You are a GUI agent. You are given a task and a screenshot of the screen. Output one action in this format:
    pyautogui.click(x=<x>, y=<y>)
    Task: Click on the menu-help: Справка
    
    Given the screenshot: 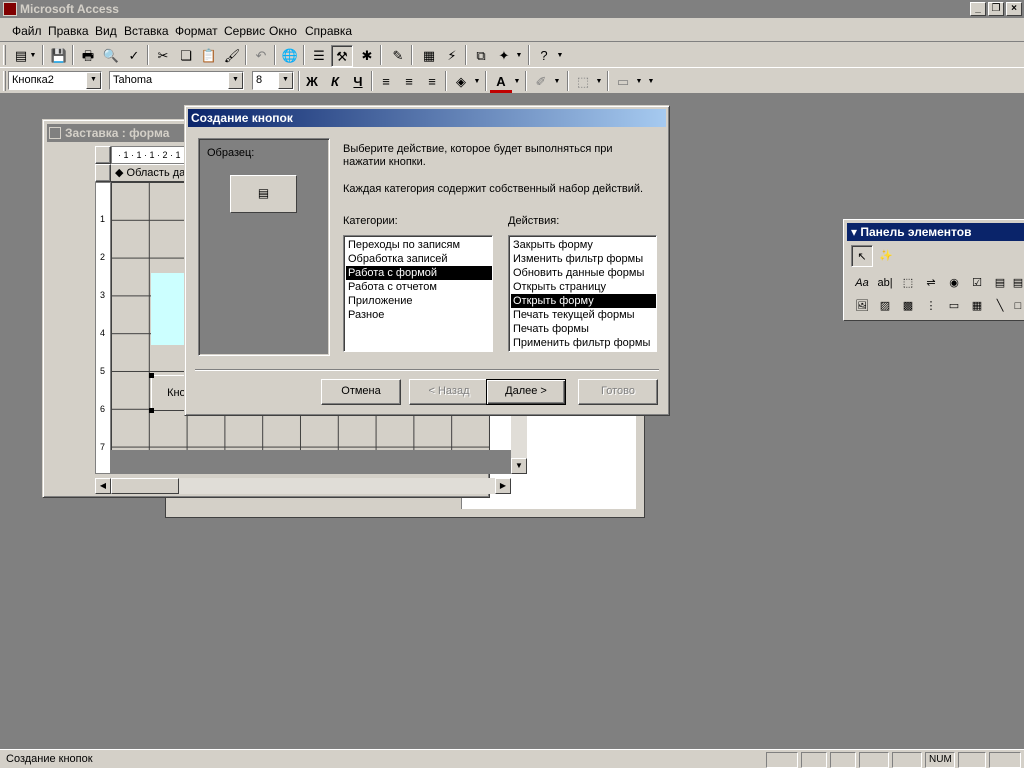 What is the action you would take?
    pyautogui.click(x=328, y=31)
    